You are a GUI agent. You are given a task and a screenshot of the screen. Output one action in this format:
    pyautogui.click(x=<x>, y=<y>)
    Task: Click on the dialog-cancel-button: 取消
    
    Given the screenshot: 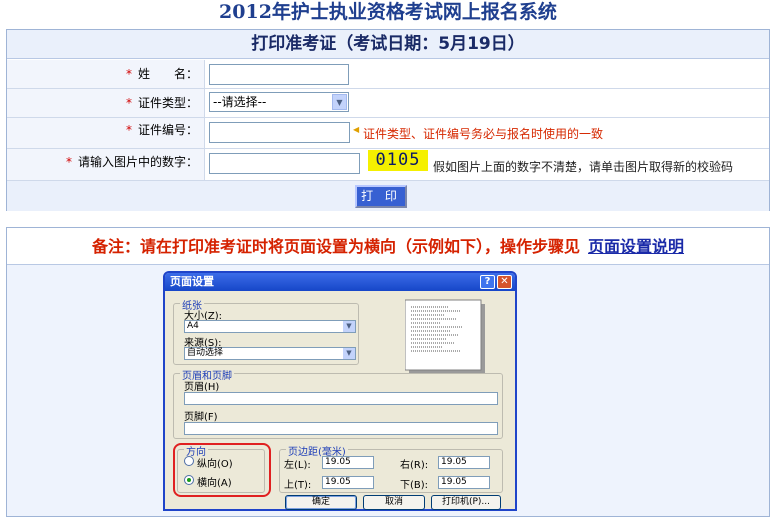 What is the action you would take?
    pyautogui.click(x=394, y=502)
    